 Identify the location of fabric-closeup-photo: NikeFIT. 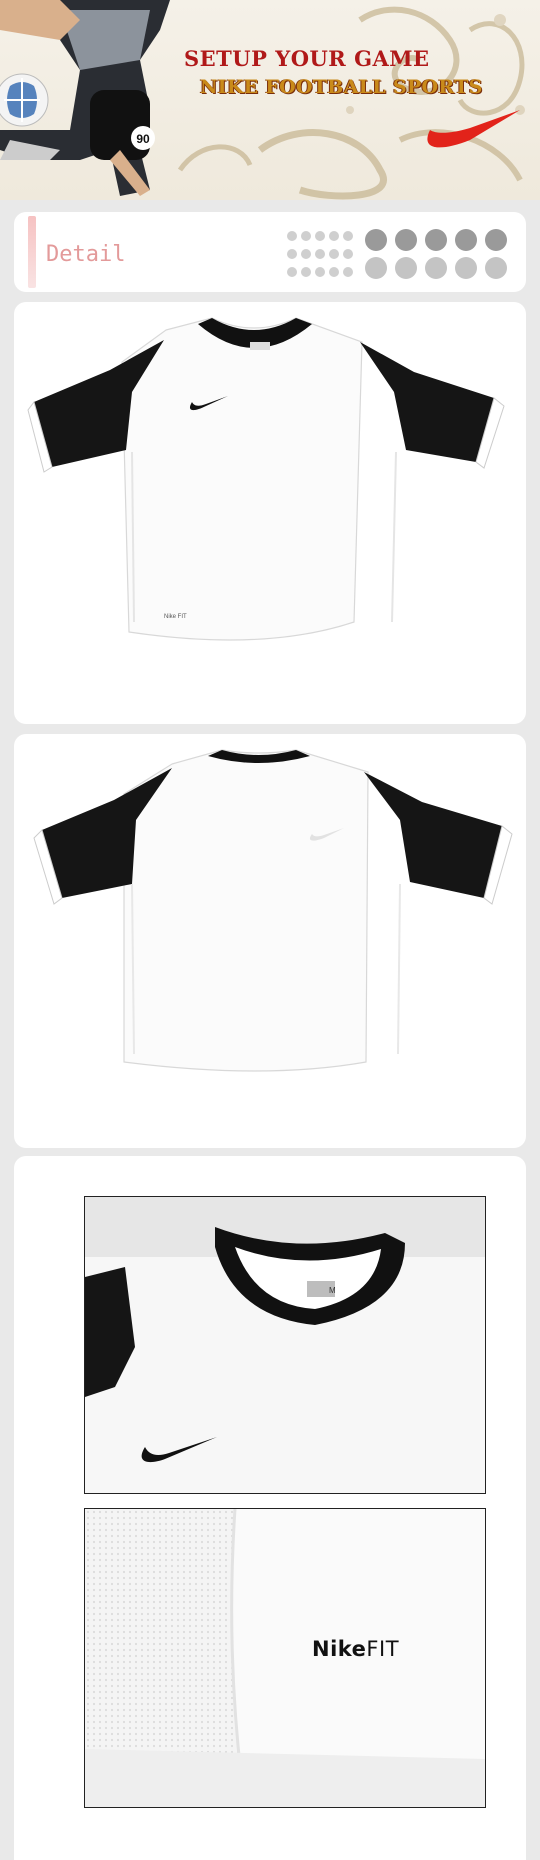
(285, 1658).